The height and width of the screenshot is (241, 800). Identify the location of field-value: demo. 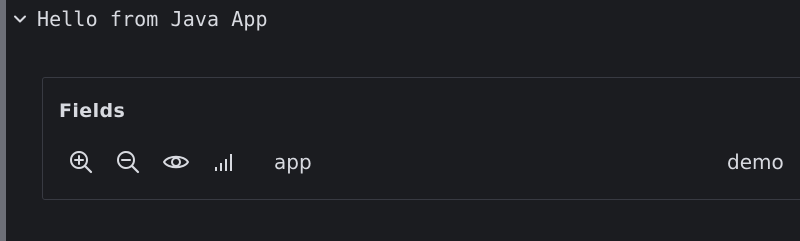
(755, 162).